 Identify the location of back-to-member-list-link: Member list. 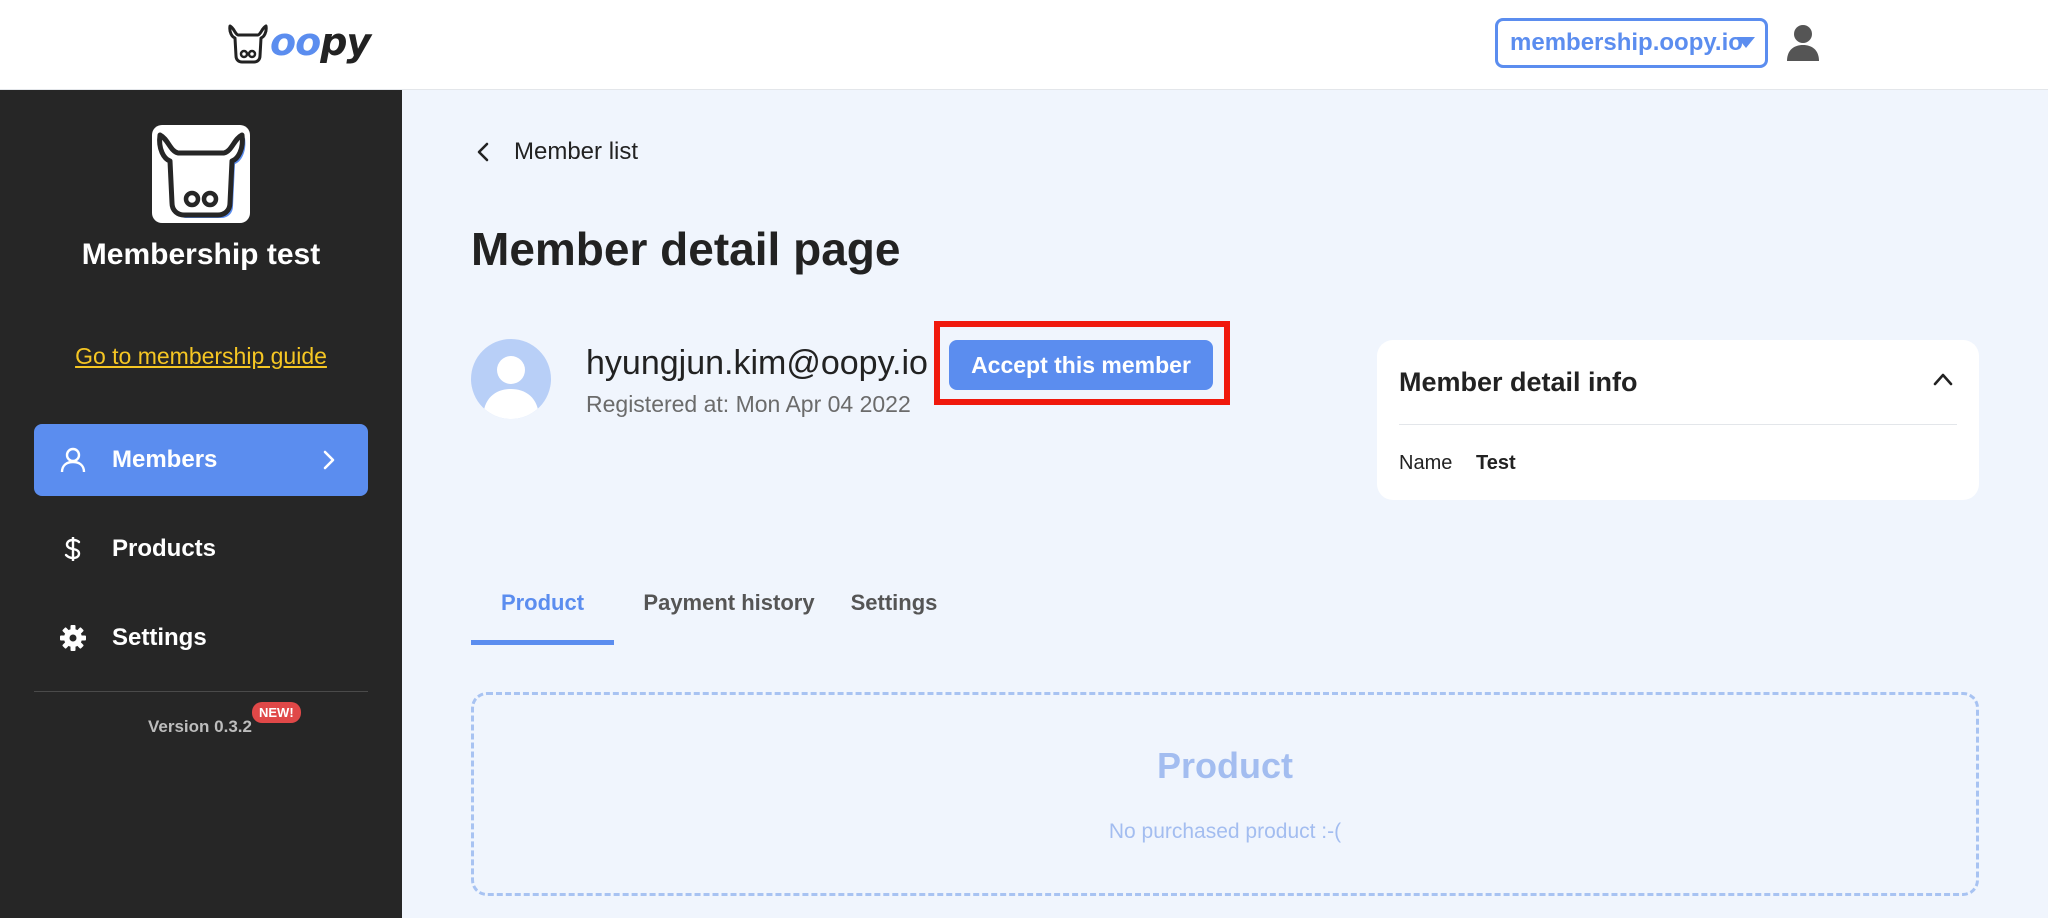
(554, 152).